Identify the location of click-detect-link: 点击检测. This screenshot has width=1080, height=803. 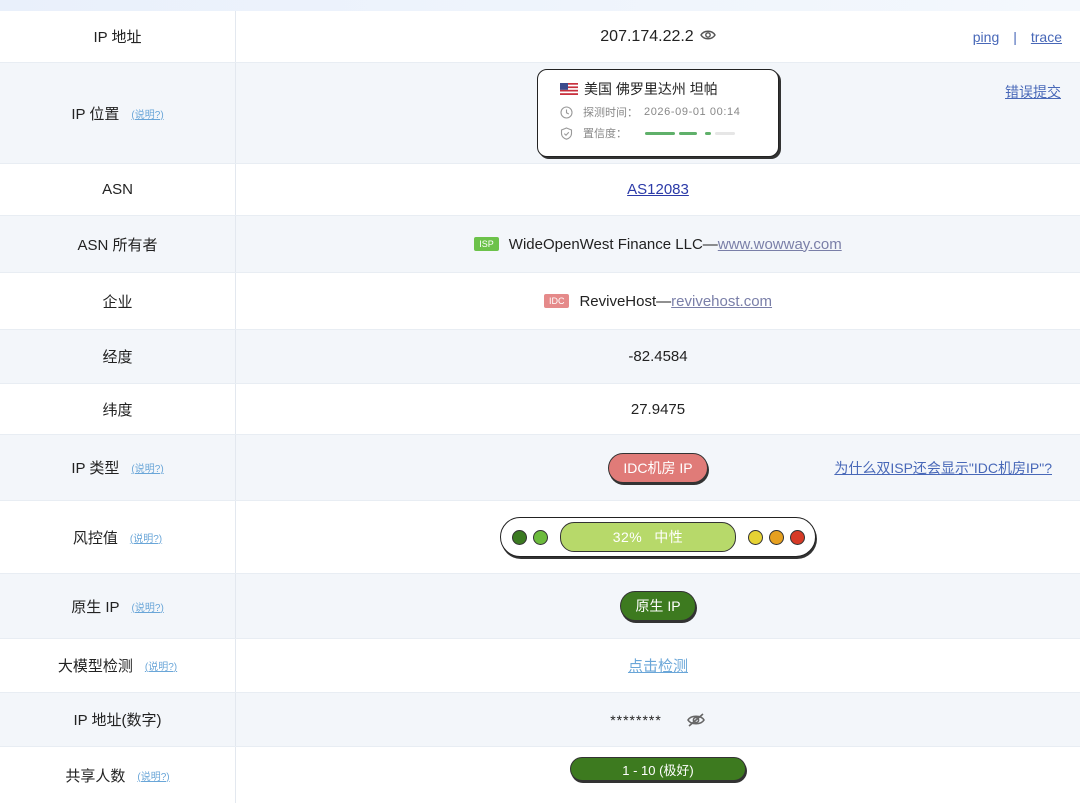
(658, 665).